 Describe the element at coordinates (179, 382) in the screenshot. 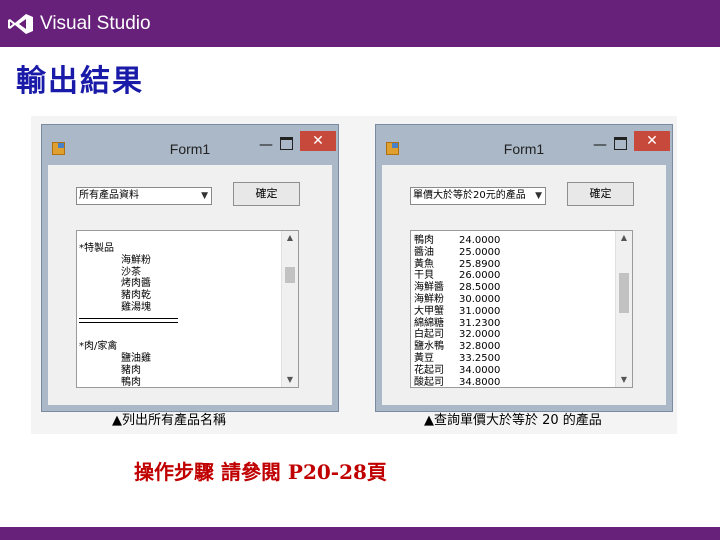

I see `list-item: 鴨肉` at that location.